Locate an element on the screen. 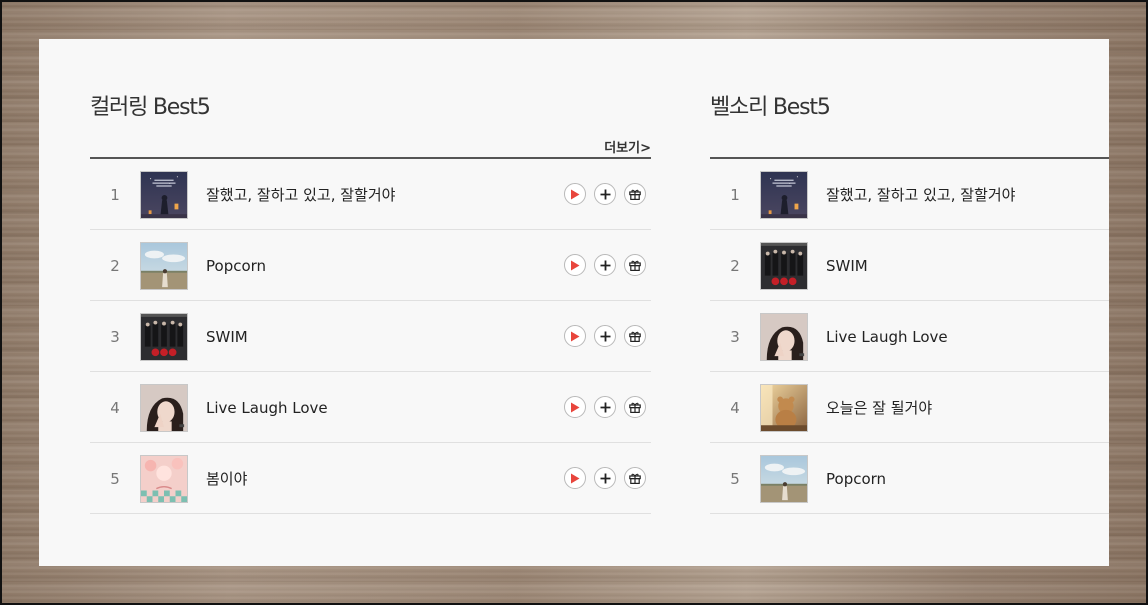 This screenshot has height=605, width=1148. bellsound-title: 벨소리 Best5 is located at coordinates (770, 107).